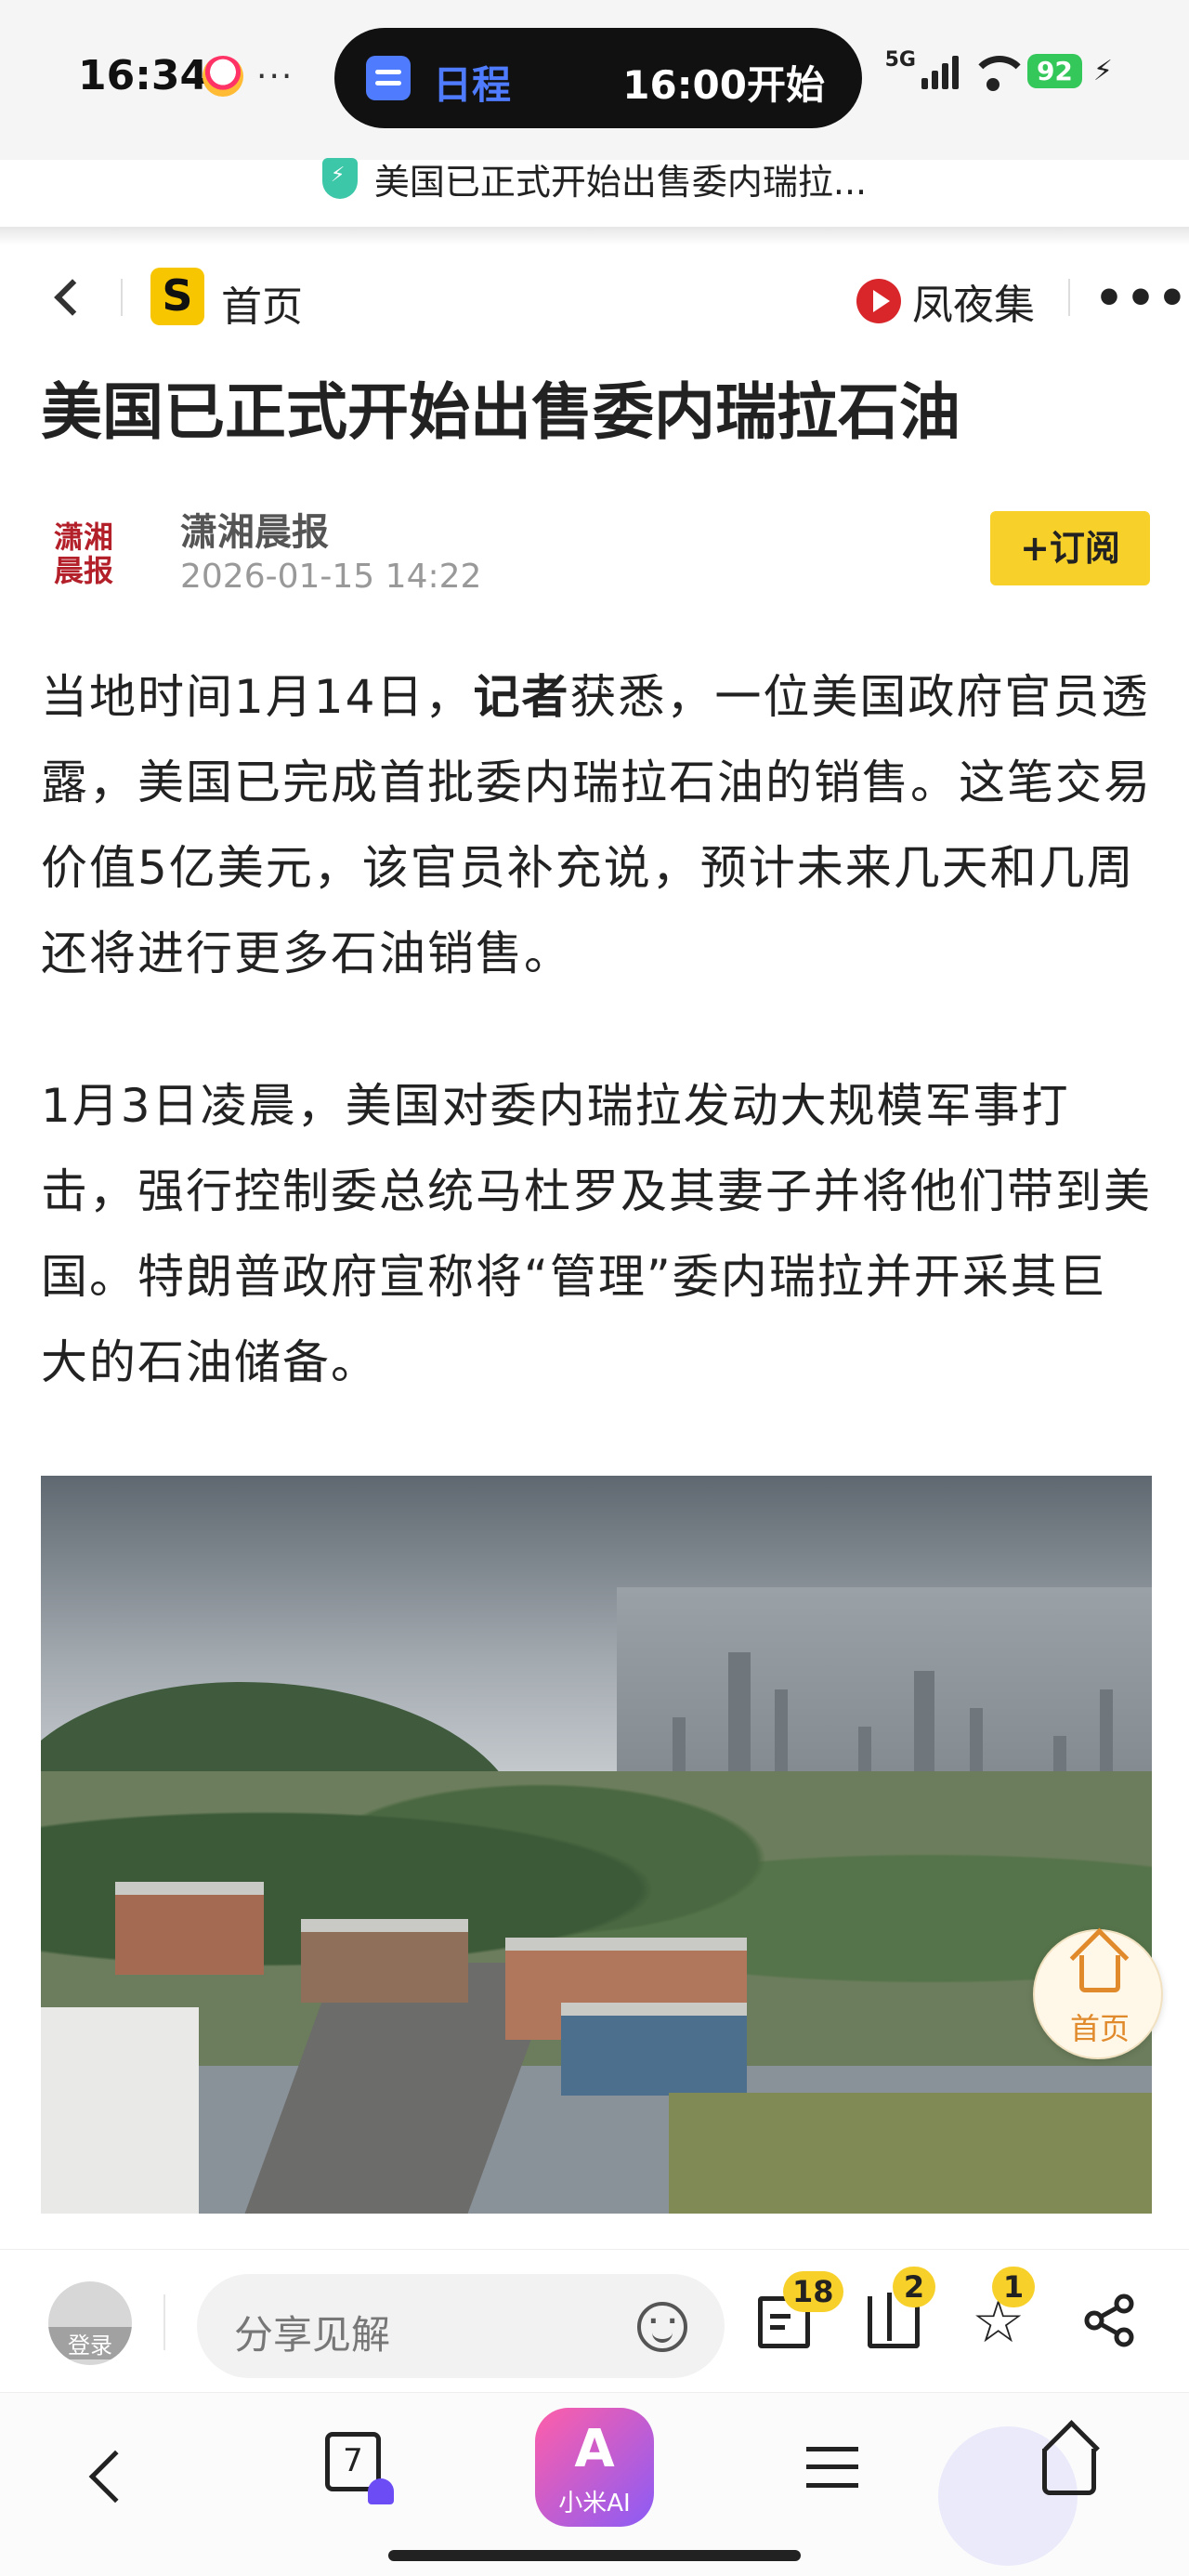 Image resolution: width=1189 pixels, height=2576 pixels. Describe the element at coordinates (1099, 1973) in the screenshot. I see `home-icon` at that location.